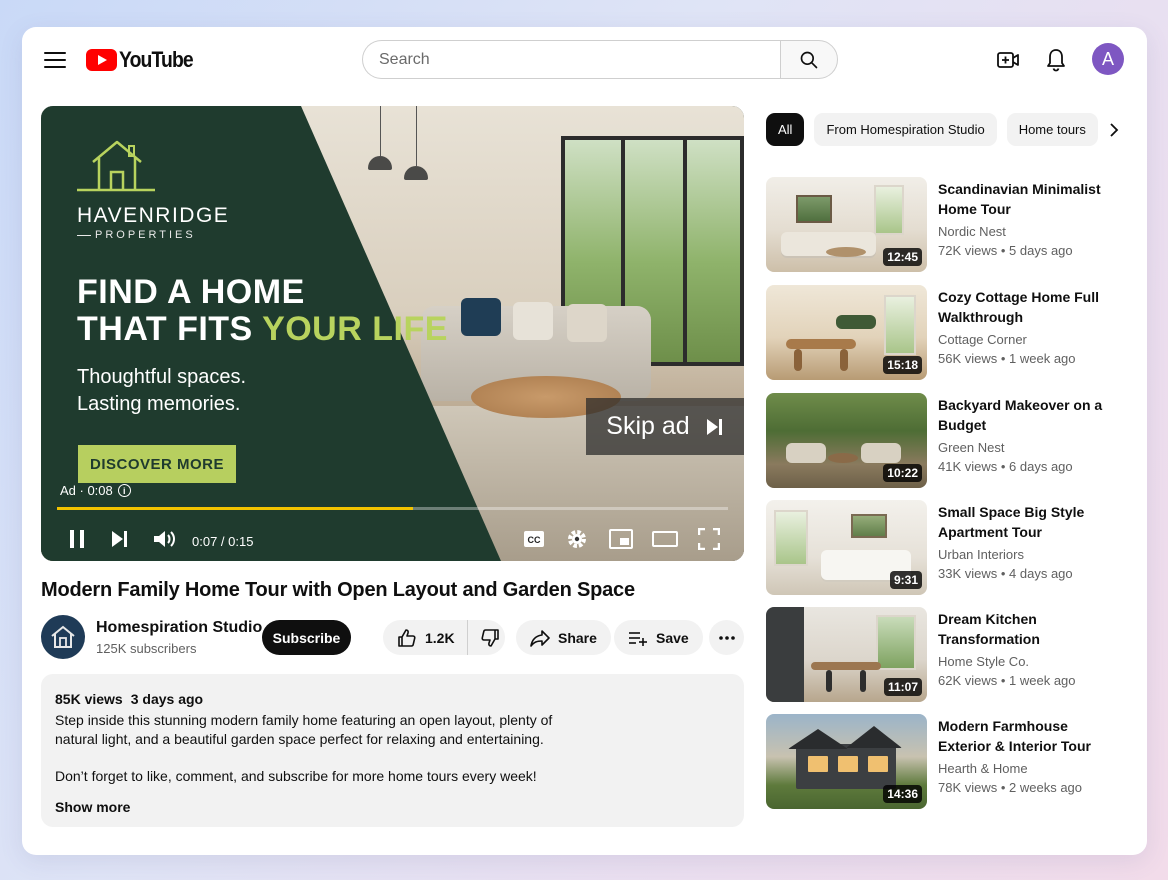  Describe the element at coordinates (902, 473) in the screenshot. I see `rec-duration: 10:22` at that location.